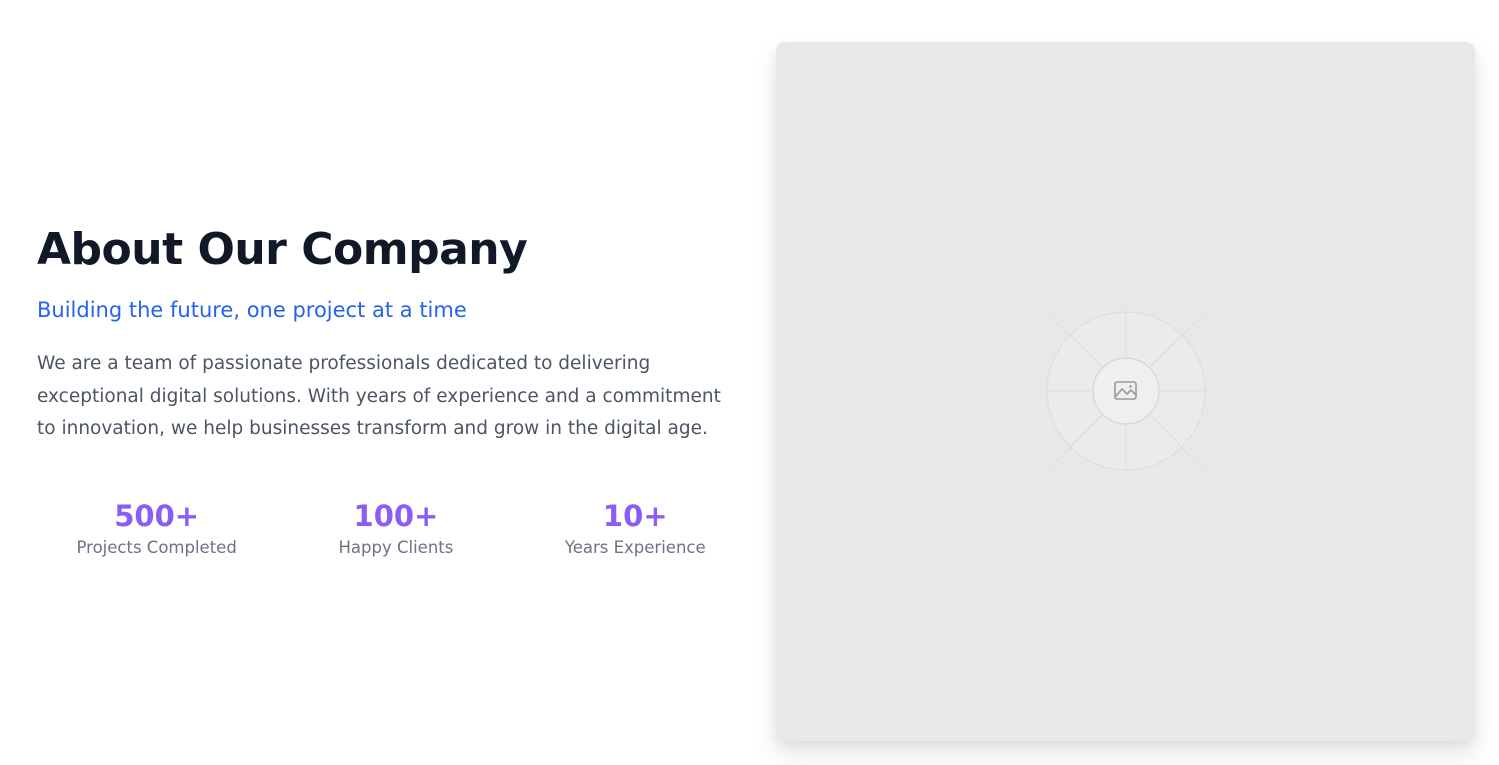 This screenshot has width=1499, height=765. What do you see at coordinates (396, 547) in the screenshot?
I see `stat-label: Happy Clients` at bounding box center [396, 547].